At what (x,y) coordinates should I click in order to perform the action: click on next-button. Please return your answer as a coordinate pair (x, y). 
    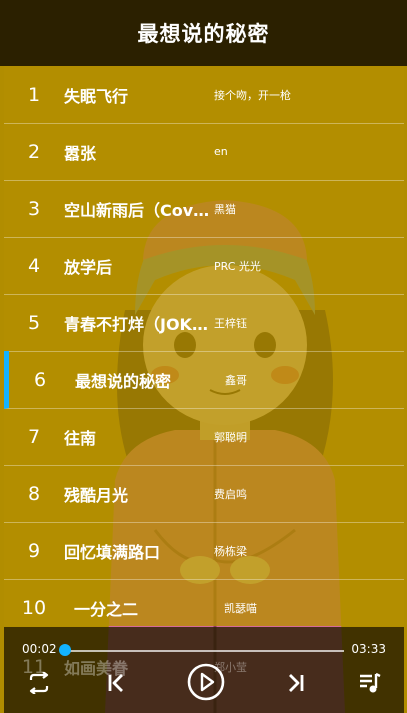
    Looking at the image, I should click on (296, 683).